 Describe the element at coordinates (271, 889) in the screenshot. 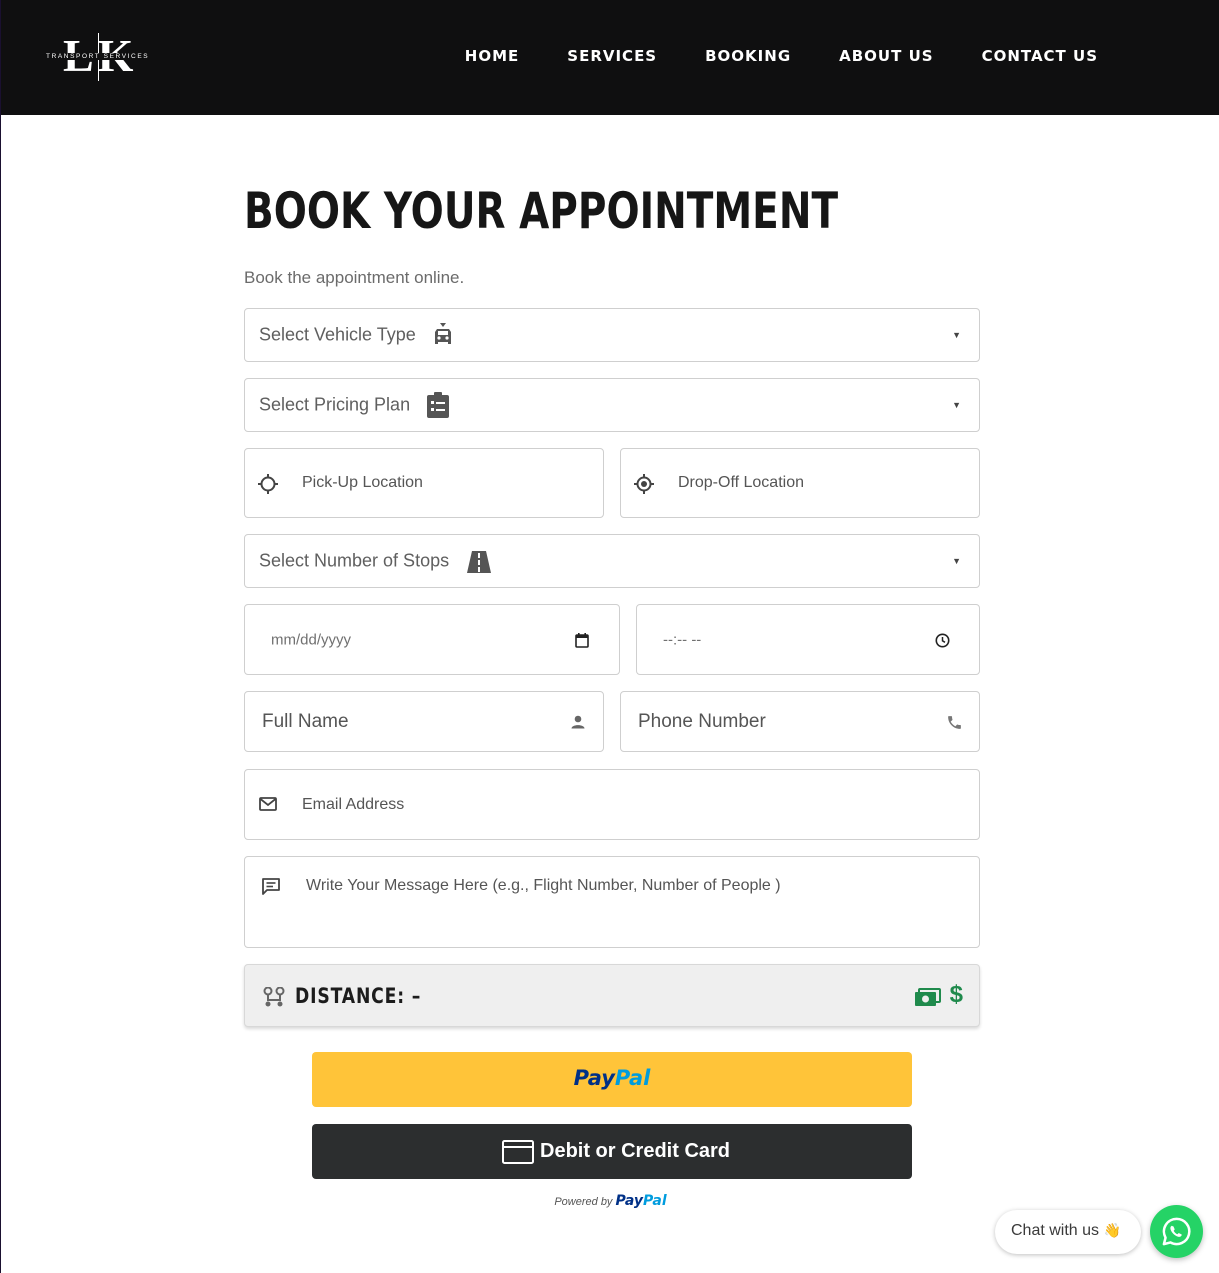

I see `message-icon` at that location.